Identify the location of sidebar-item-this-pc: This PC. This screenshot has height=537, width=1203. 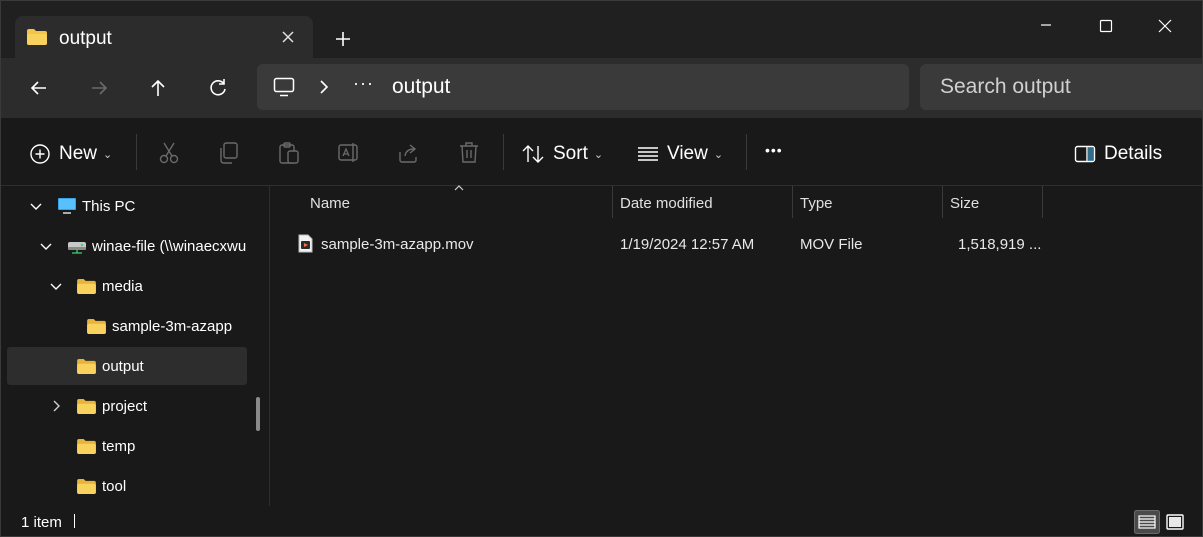
(96, 206).